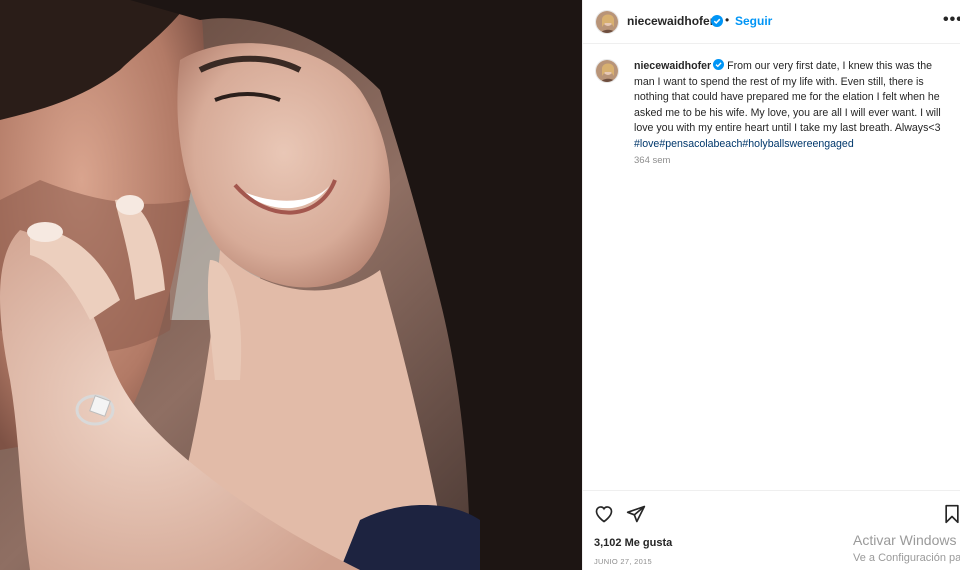  What do you see at coordinates (646, 144) in the screenshot?
I see `hashtag-link: #love` at bounding box center [646, 144].